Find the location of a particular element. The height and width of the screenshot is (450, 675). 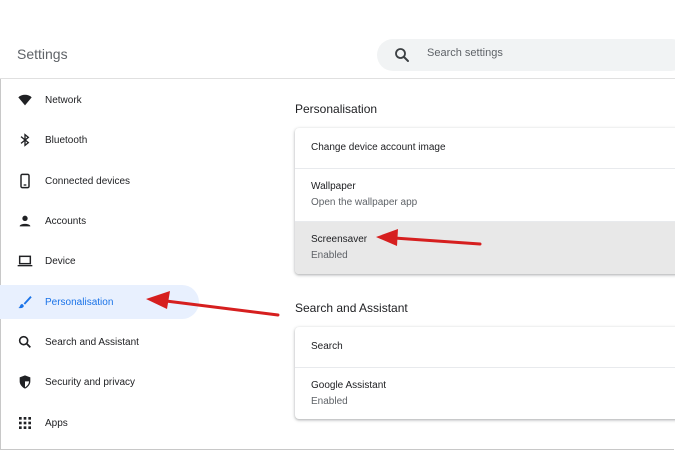

row-search: Search is located at coordinates (485, 347).